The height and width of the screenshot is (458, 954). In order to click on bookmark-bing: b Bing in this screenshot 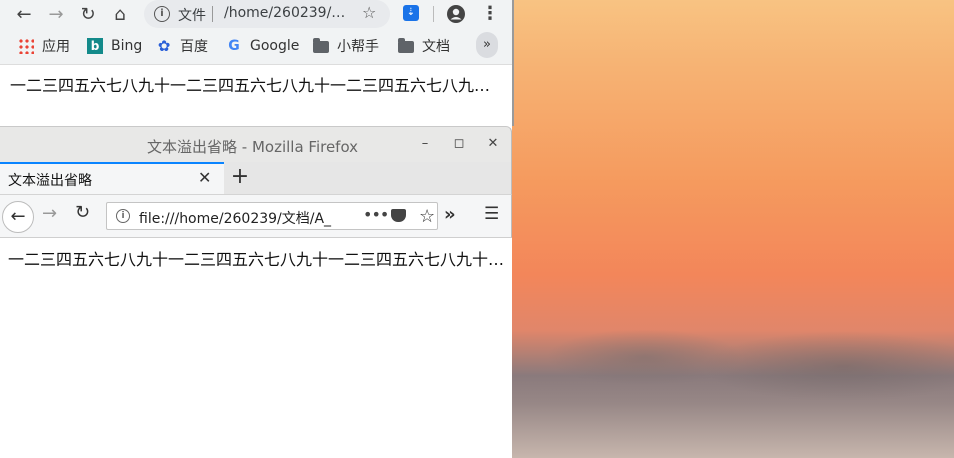, I will do `click(114, 46)`.